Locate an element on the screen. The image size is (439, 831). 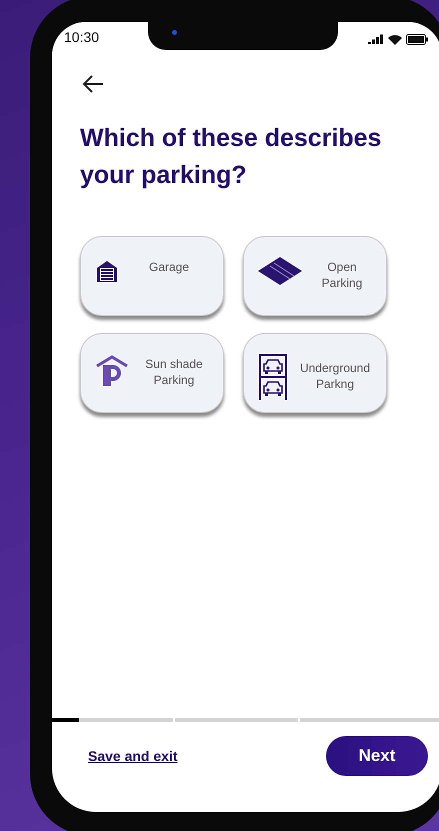
status-time: 10:30 is located at coordinates (82, 37).